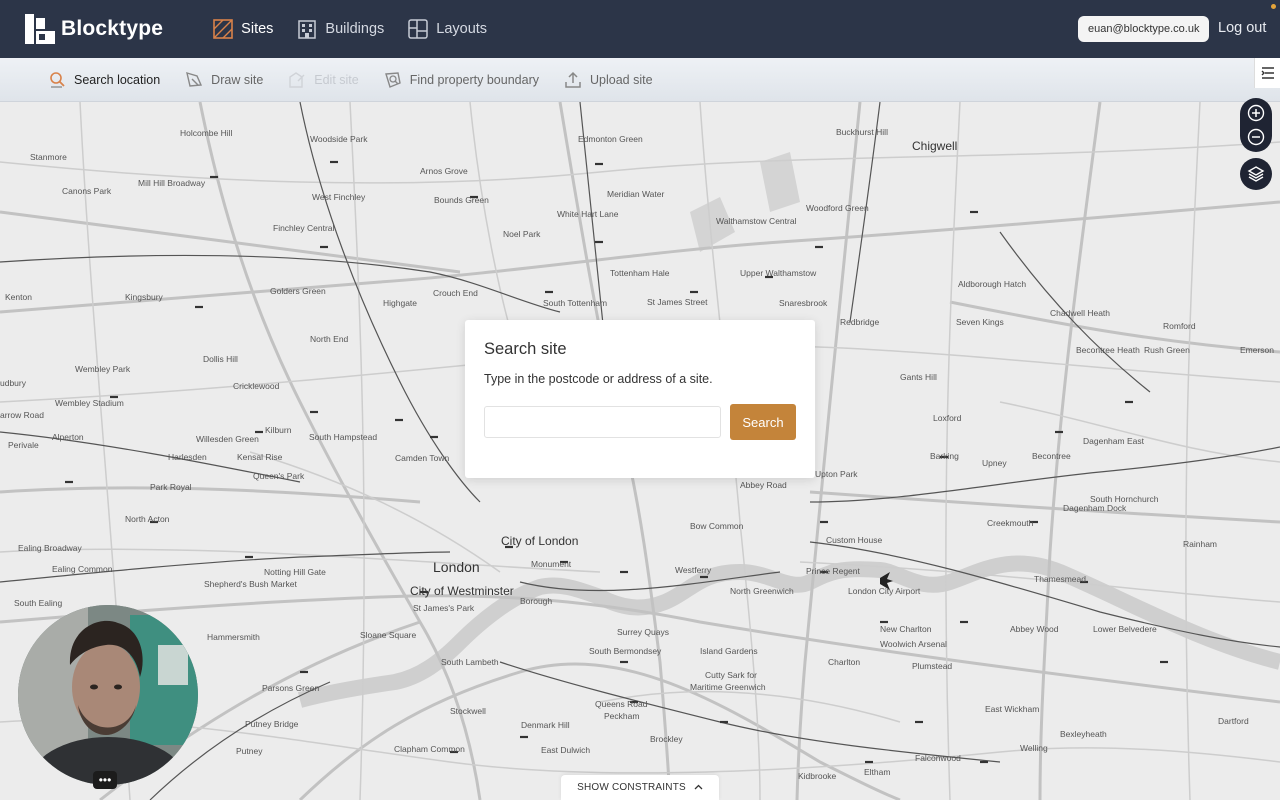 The height and width of the screenshot is (800, 1280). I want to click on map-label: North Acton, so click(147, 519).